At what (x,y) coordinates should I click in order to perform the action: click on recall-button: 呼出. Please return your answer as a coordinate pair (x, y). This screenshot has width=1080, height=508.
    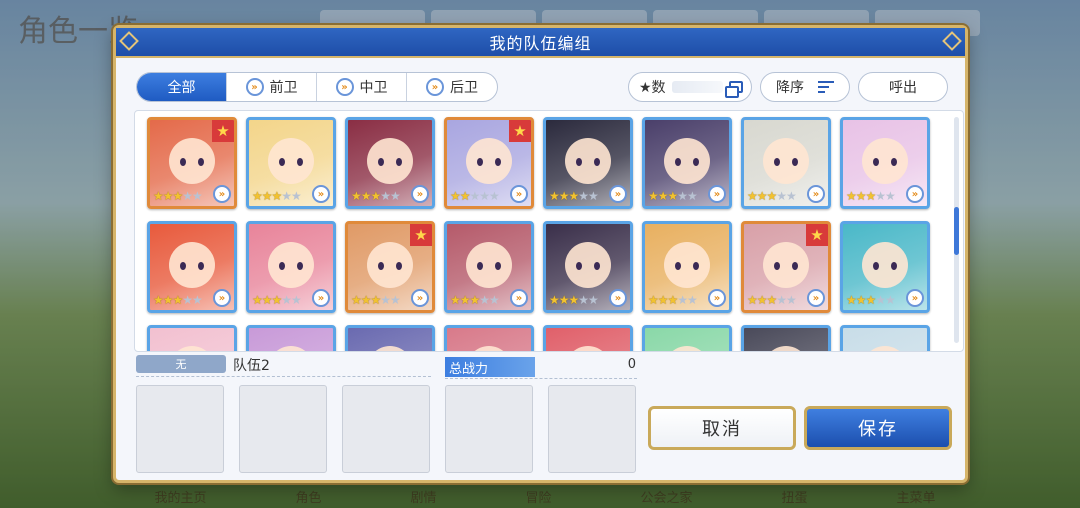
    Looking at the image, I should click on (903, 87).